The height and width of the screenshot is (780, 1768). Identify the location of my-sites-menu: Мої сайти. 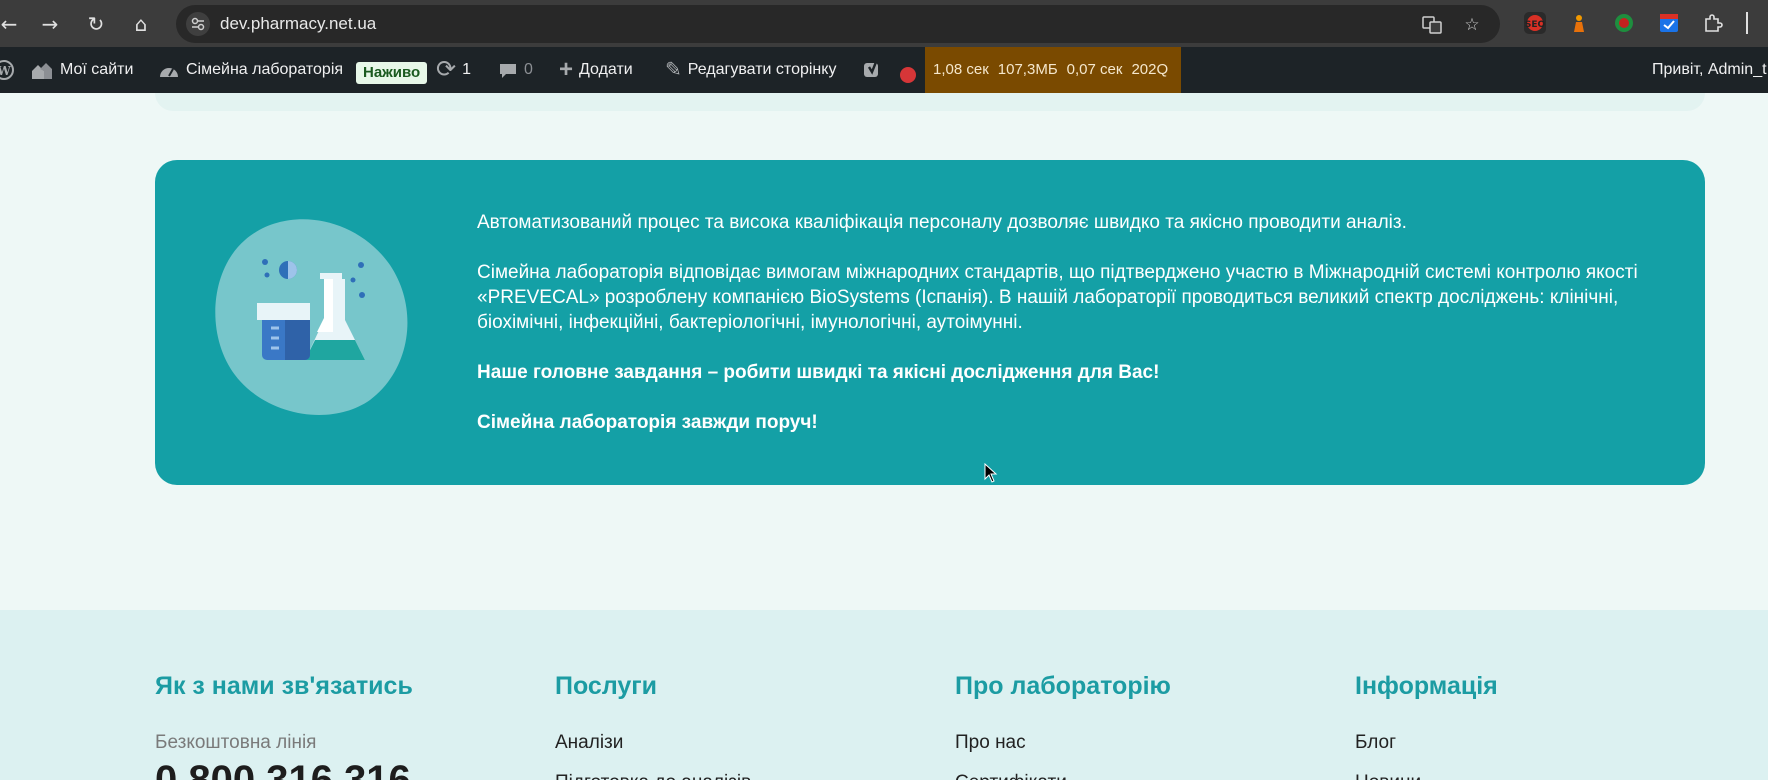
(81, 70).